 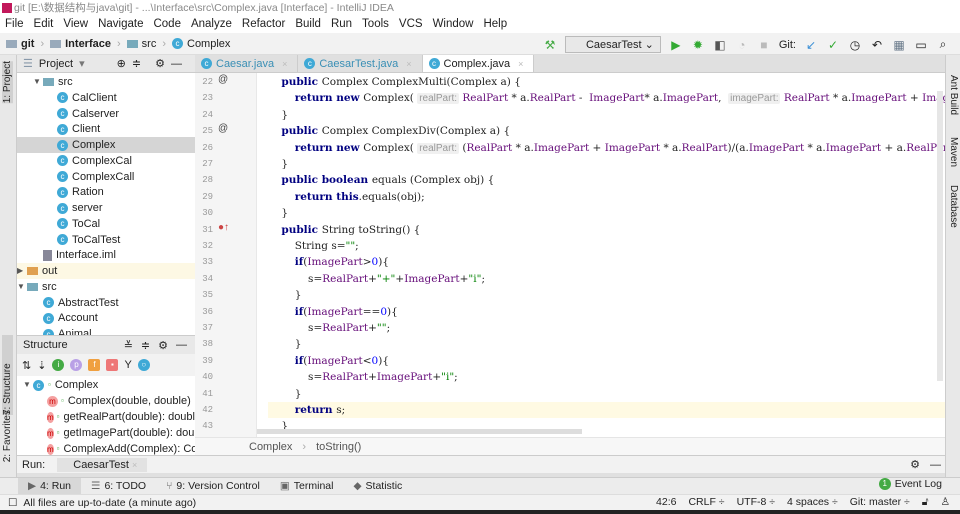 What do you see at coordinates (7, 375) in the screenshot?
I see `tab-structure: 7: Structure` at bounding box center [7, 375].